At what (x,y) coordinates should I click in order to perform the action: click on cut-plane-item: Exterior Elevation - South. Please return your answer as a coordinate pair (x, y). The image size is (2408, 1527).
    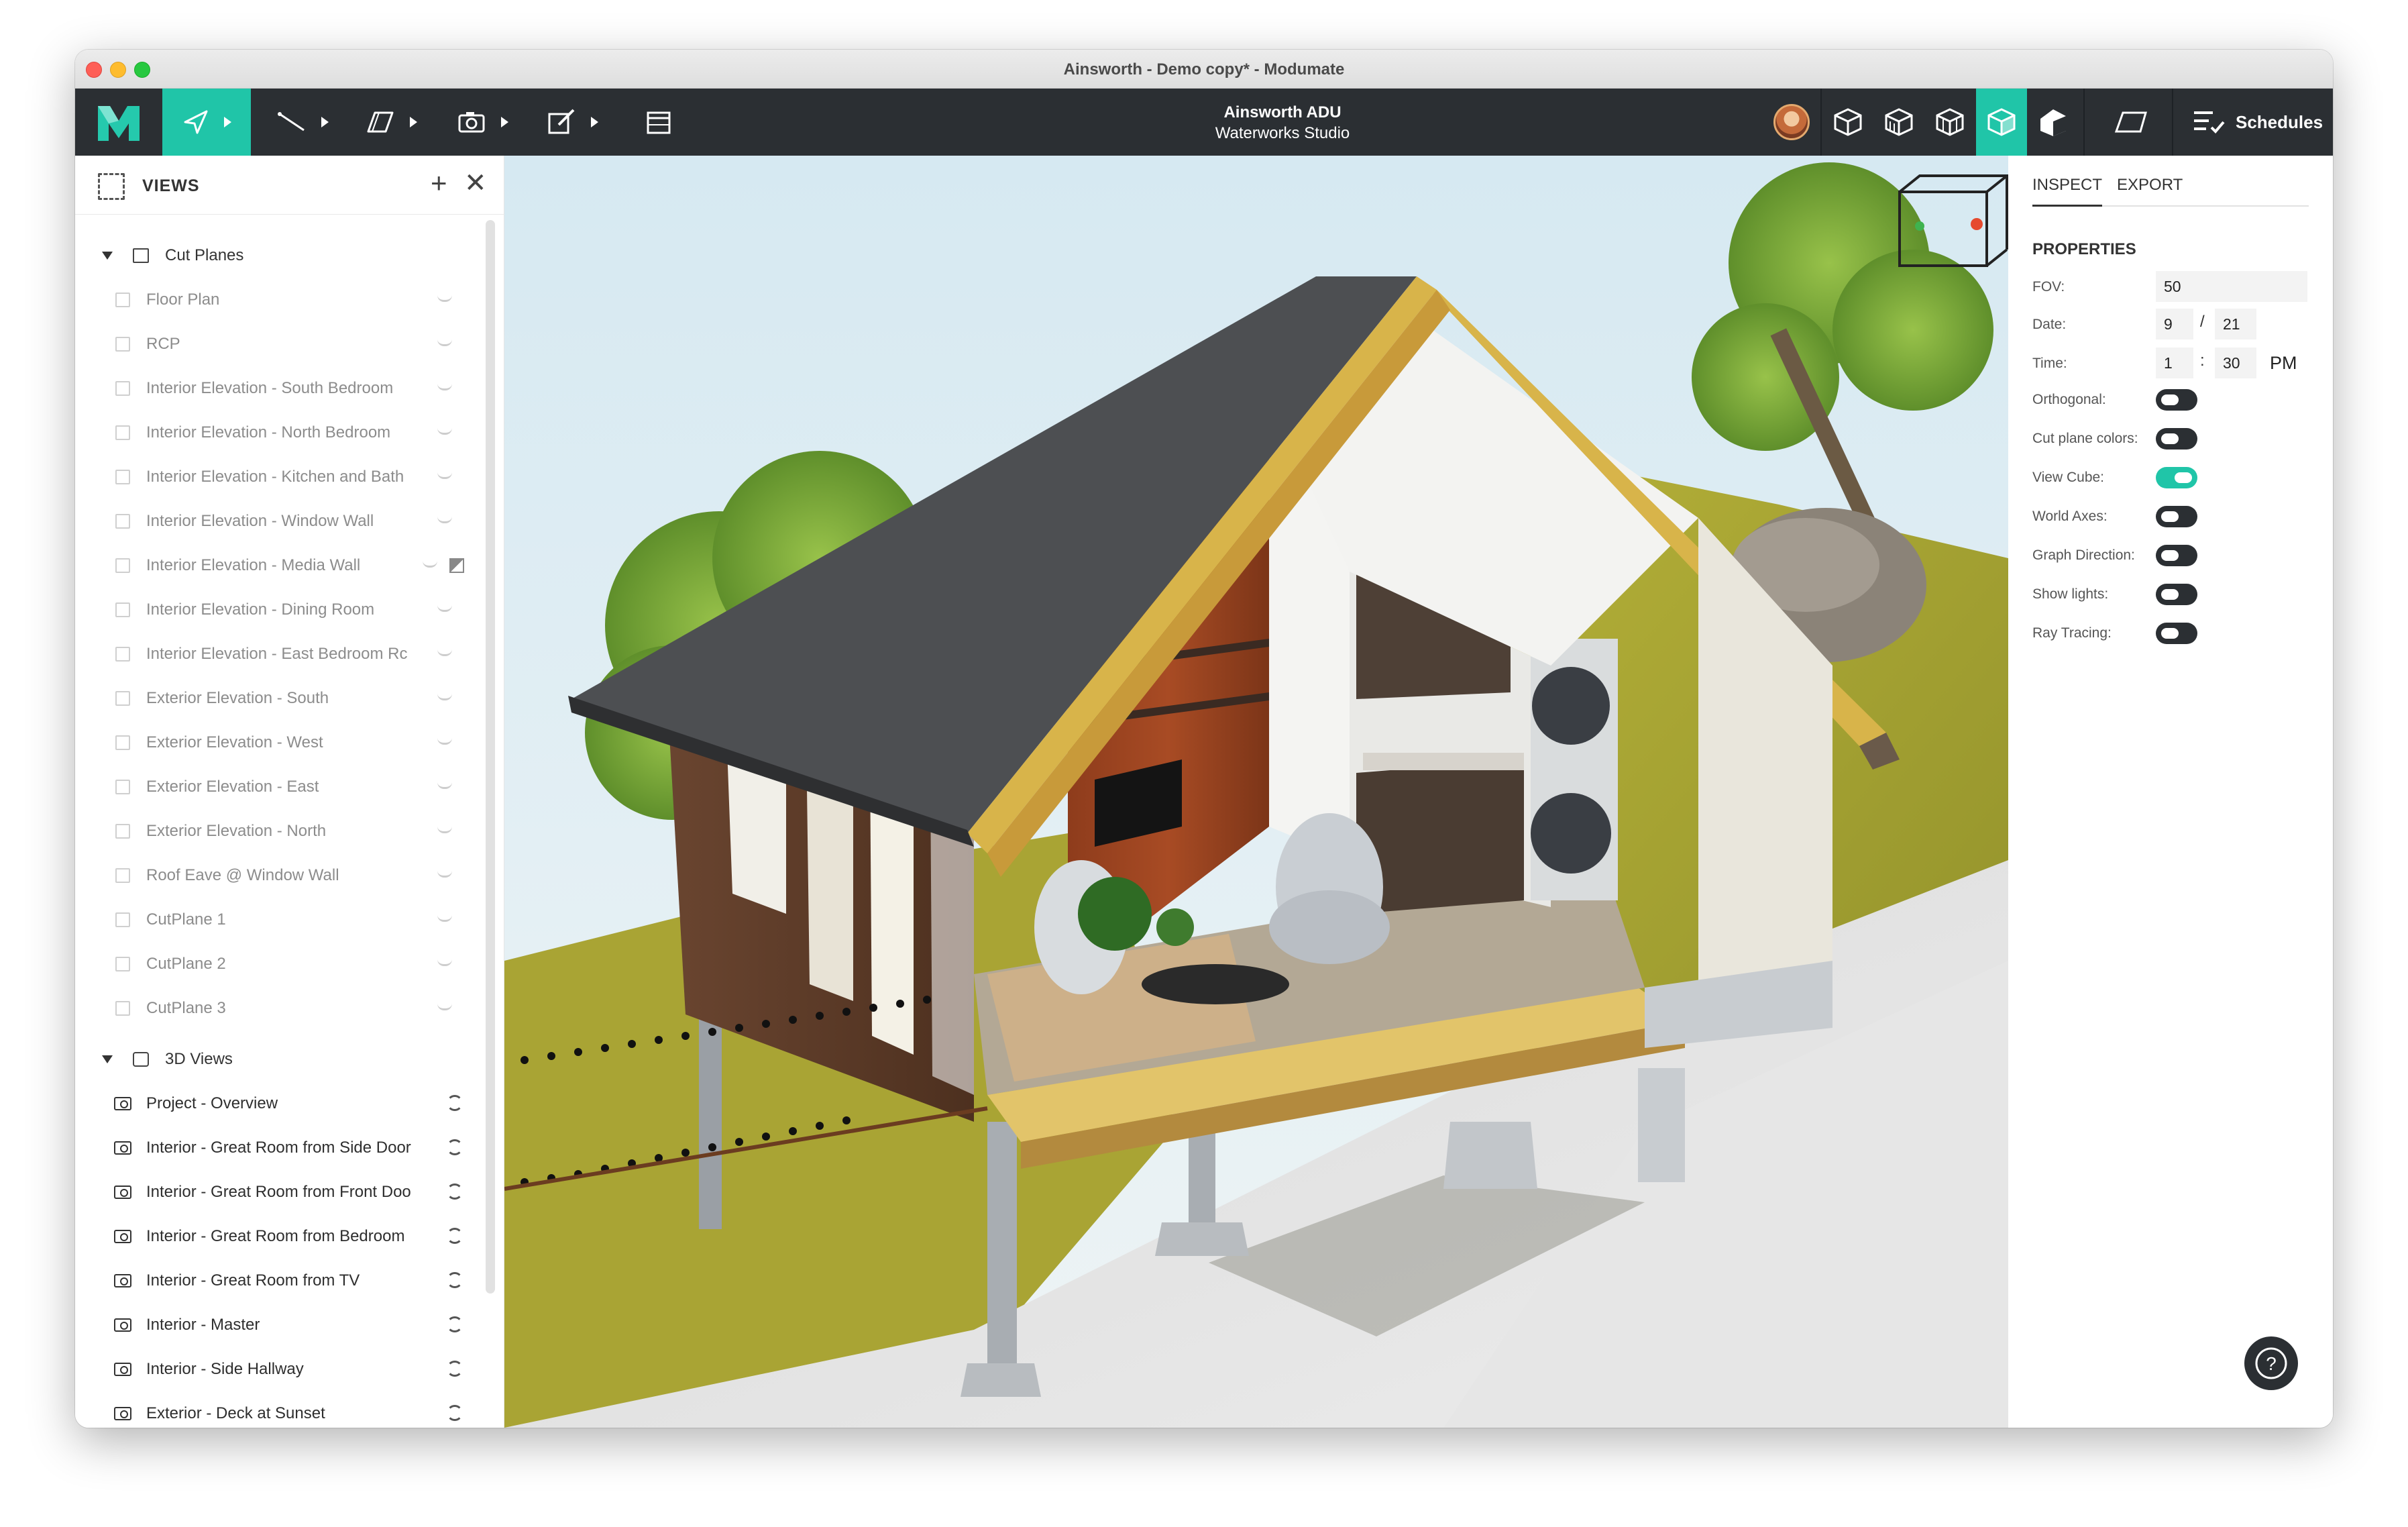
    Looking at the image, I should click on (276, 698).